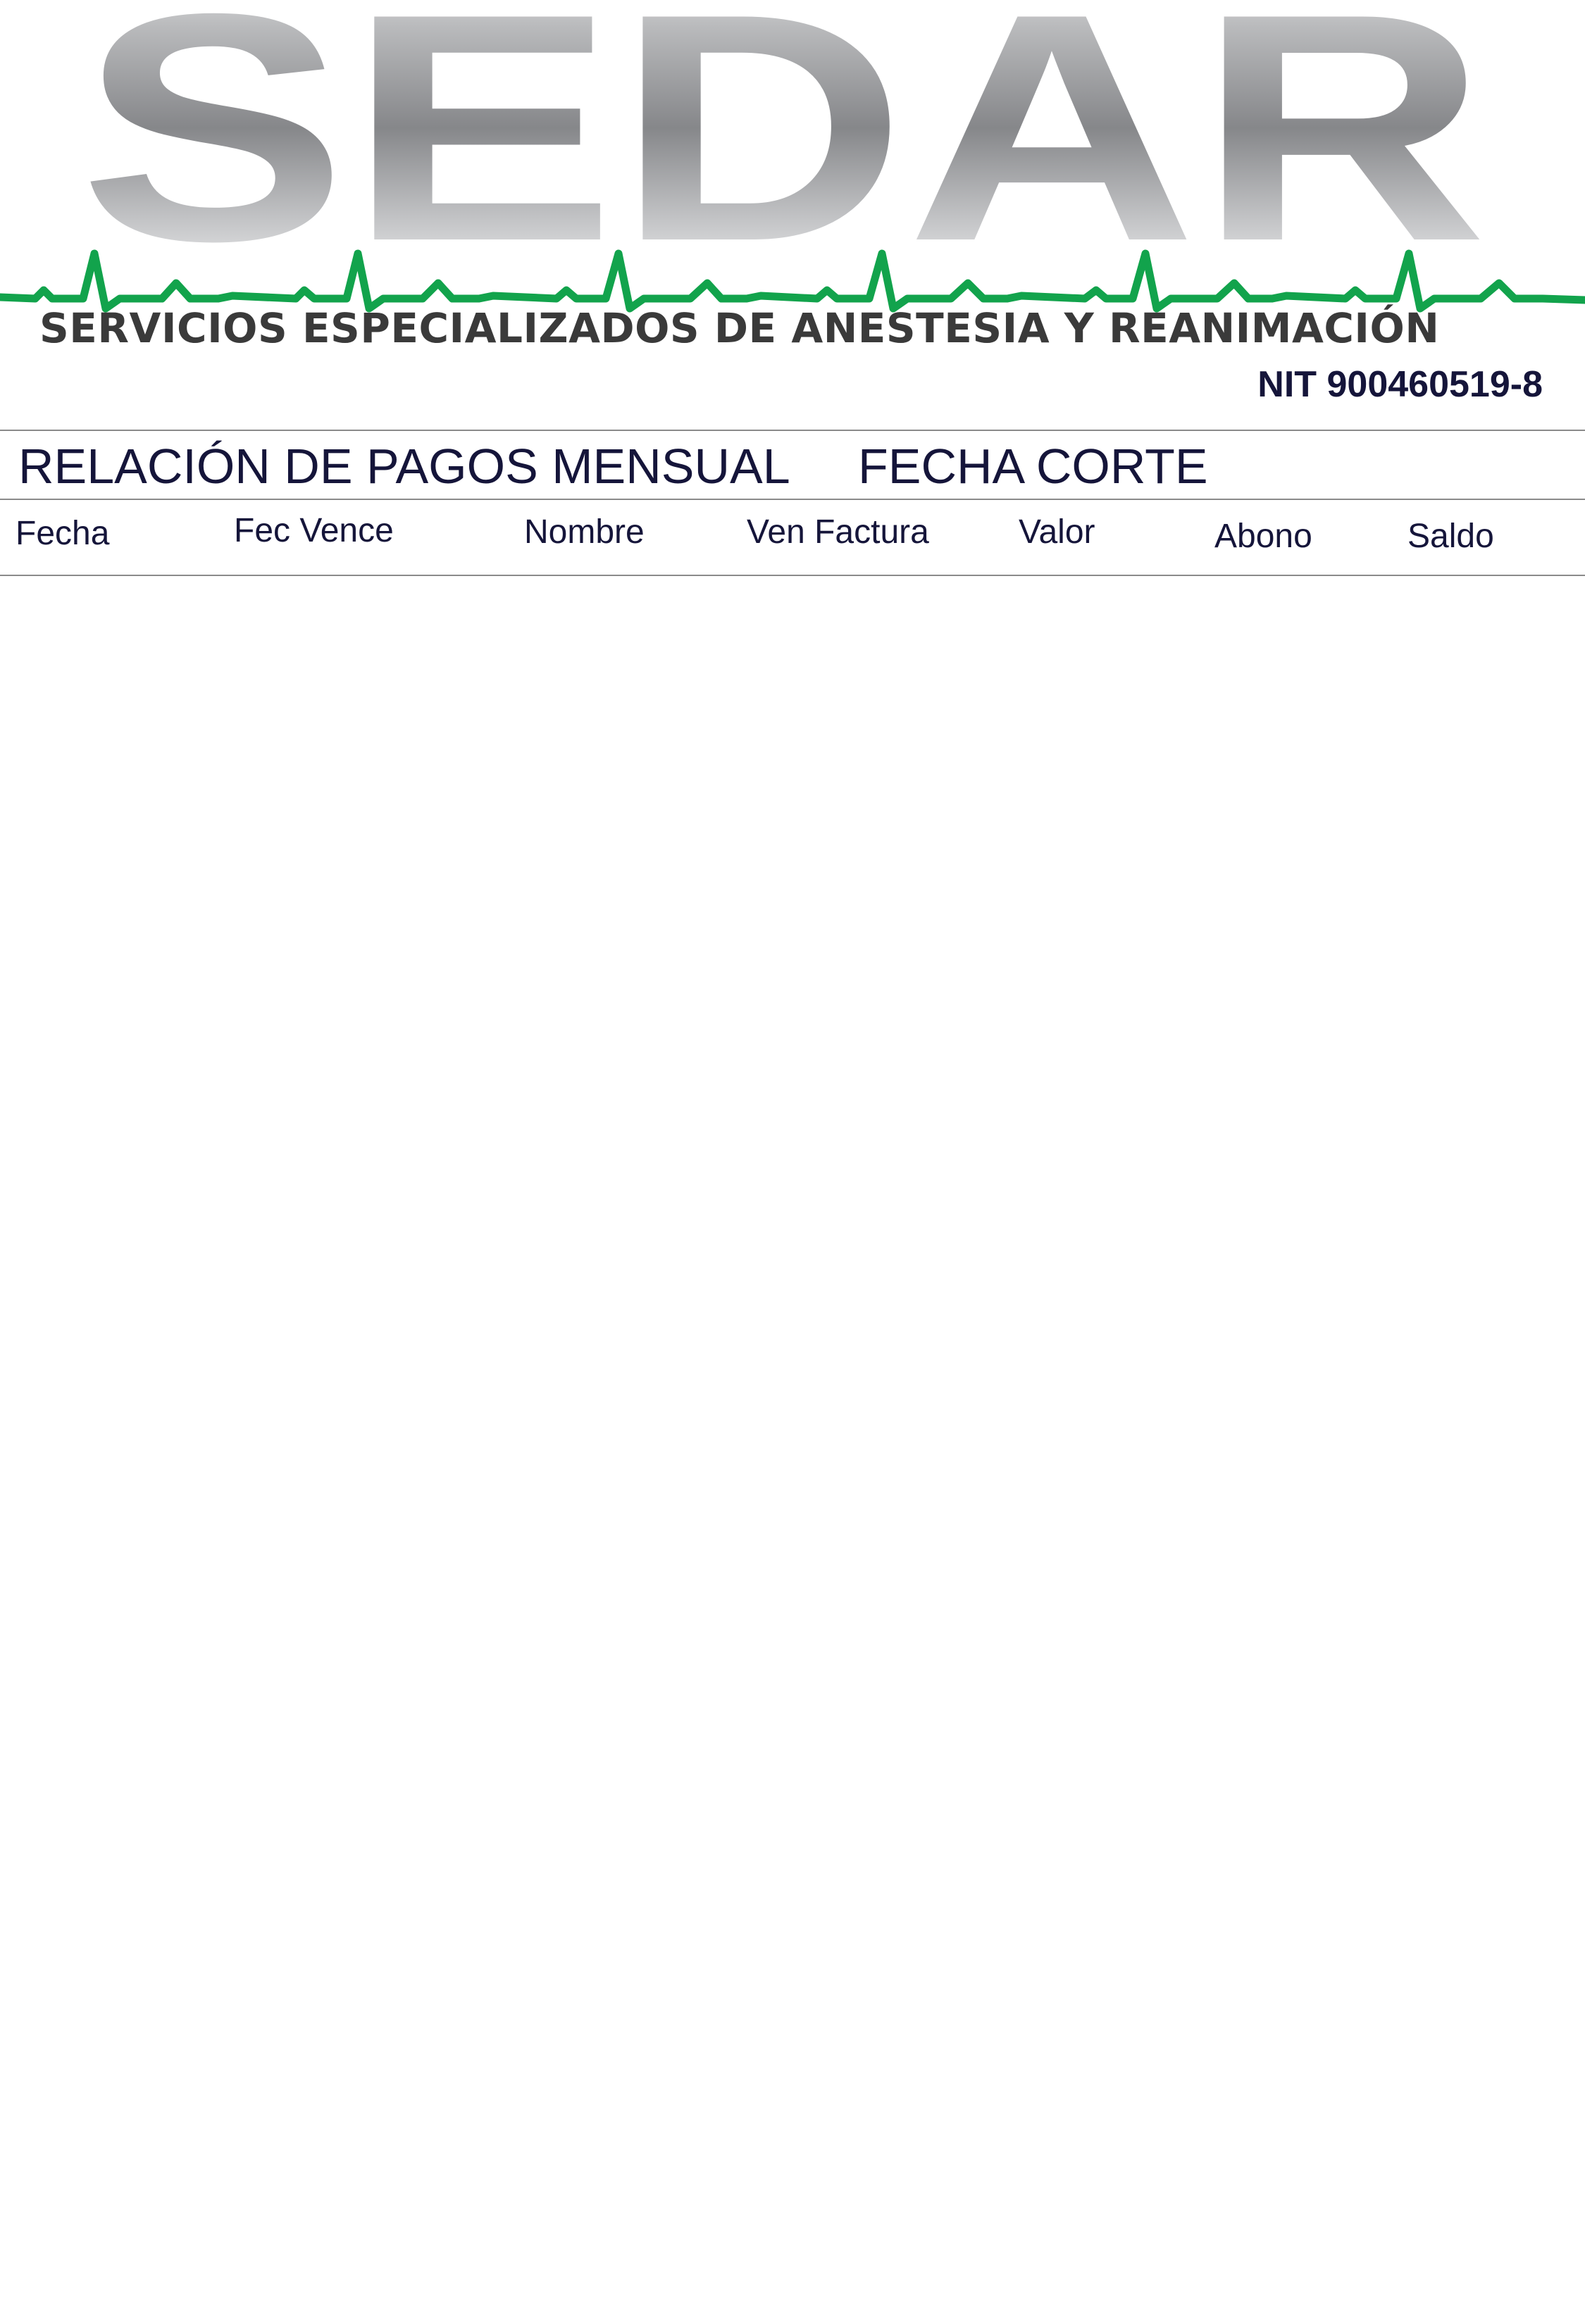  What do you see at coordinates (1033, 466) in the screenshot?
I see `cutoff-date-label: FECHA CORTE` at bounding box center [1033, 466].